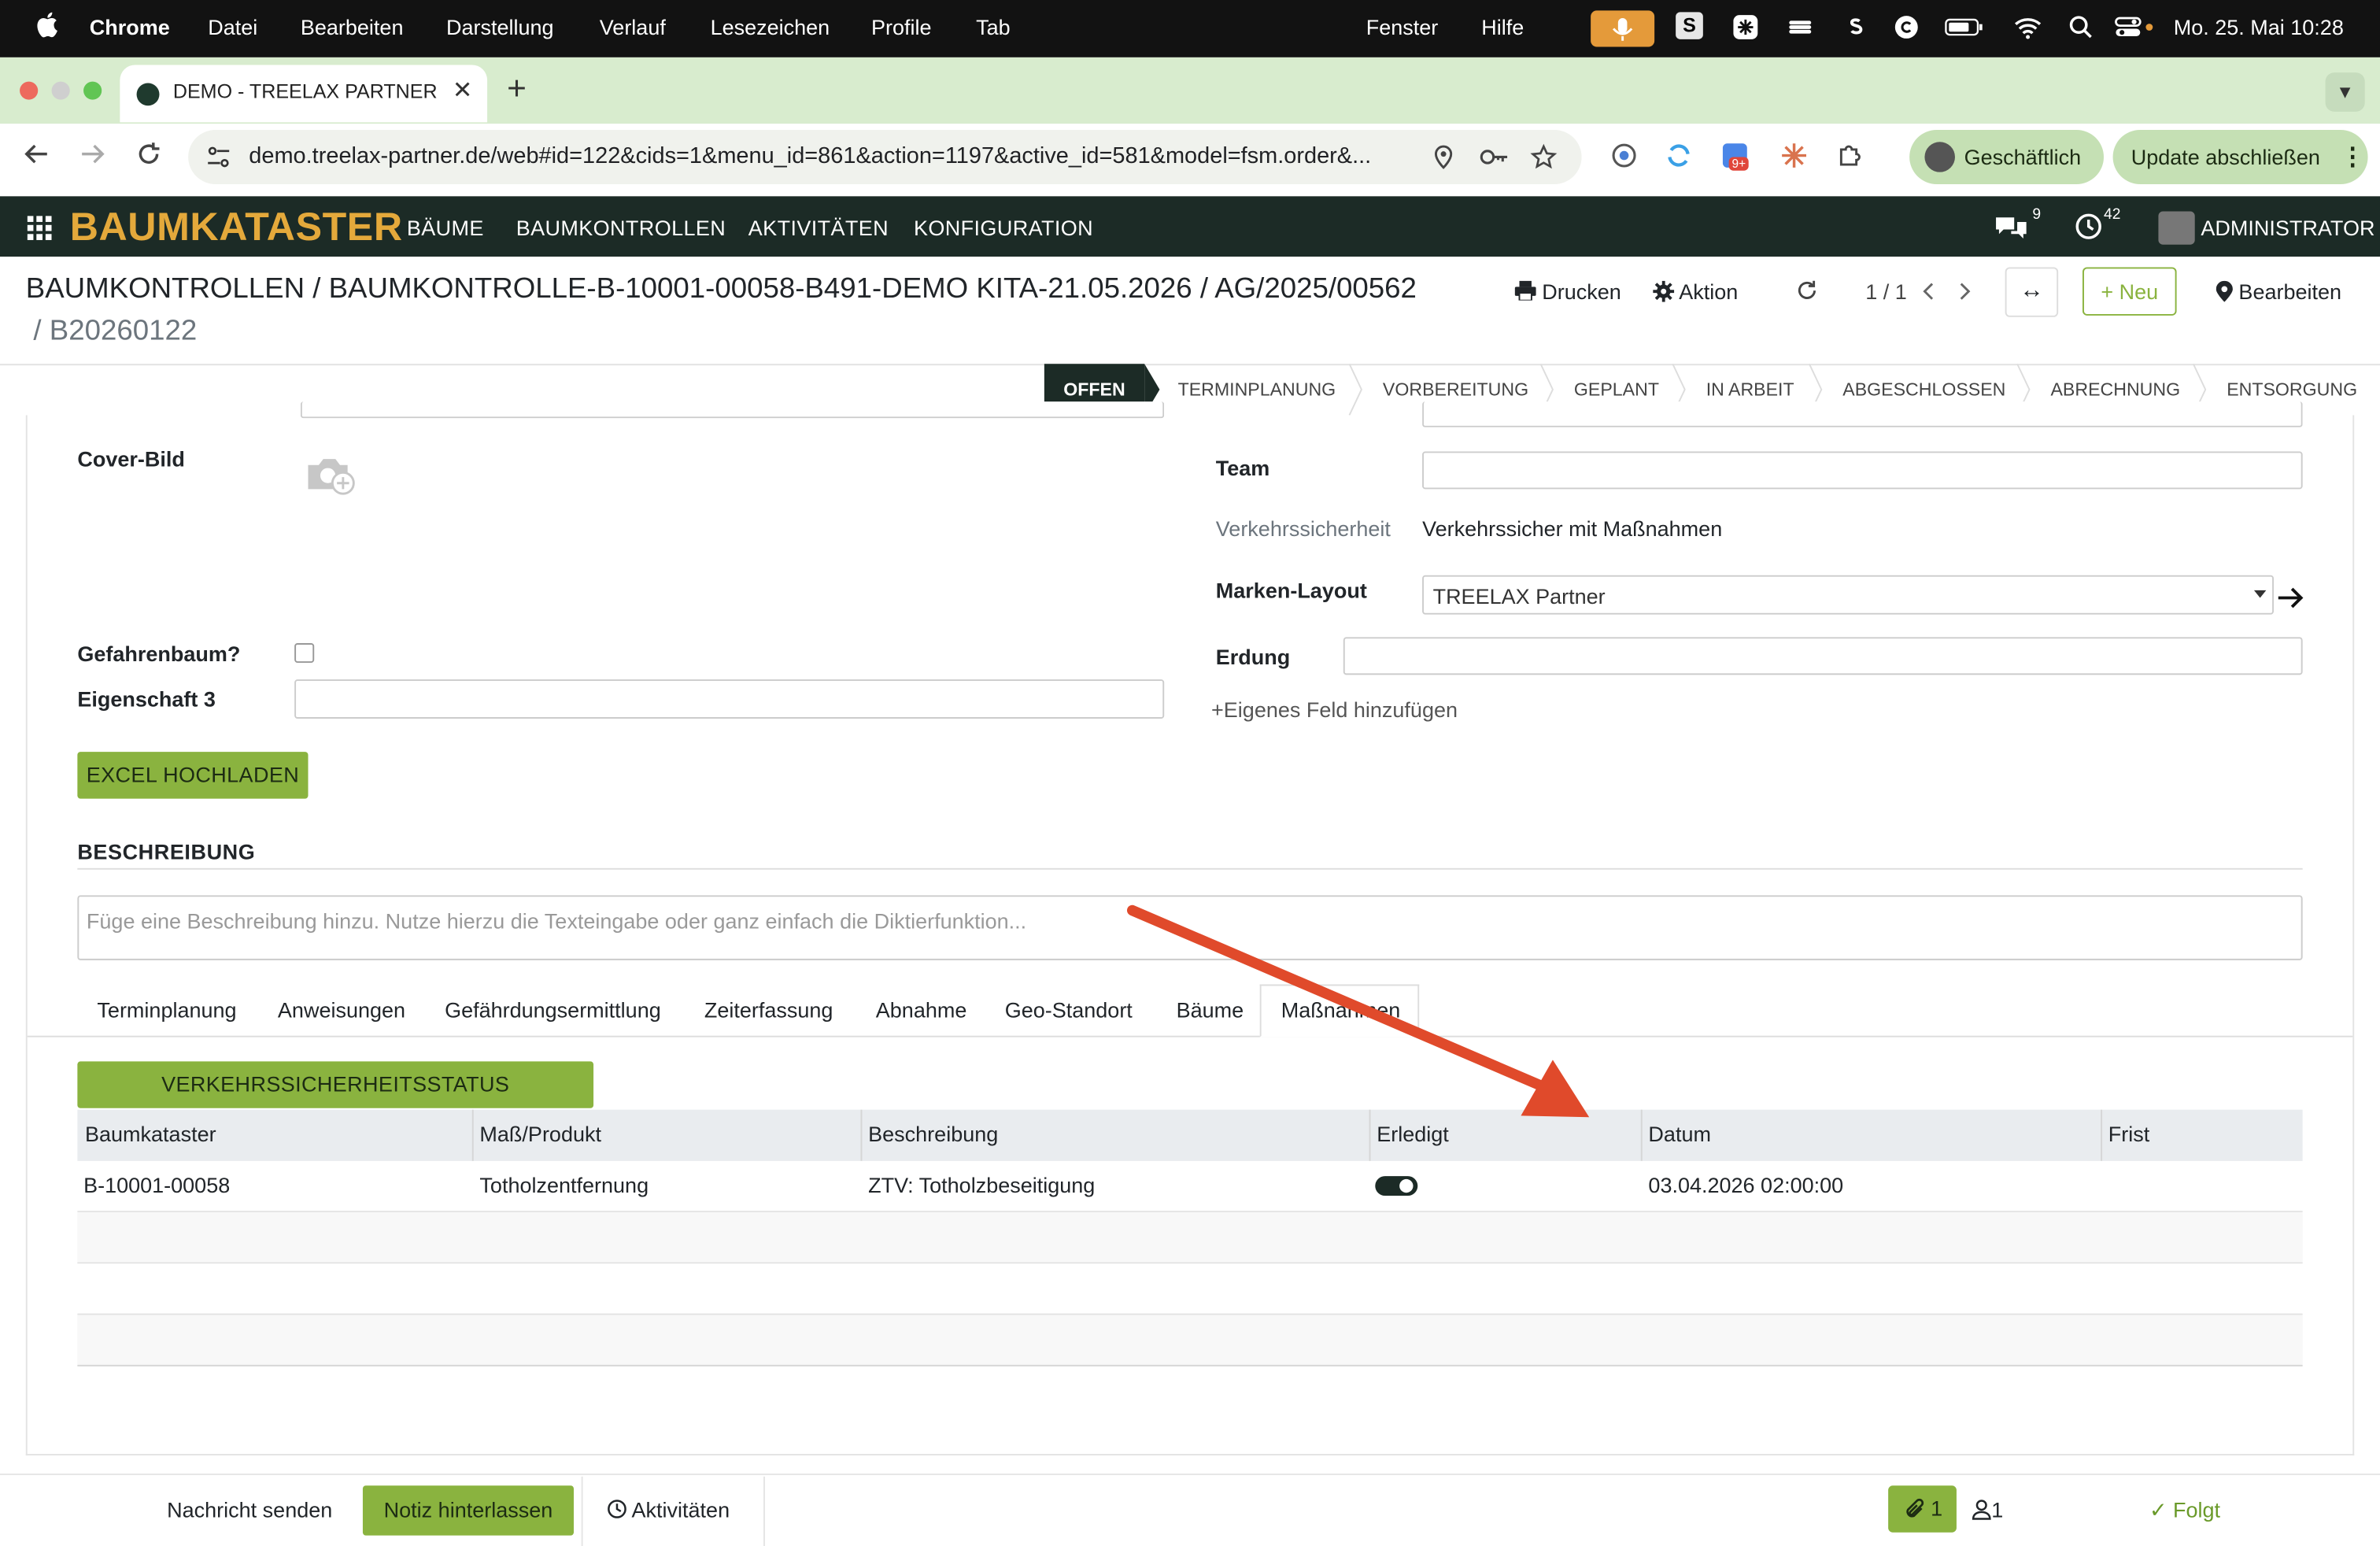  Describe the element at coordinates (2032, 292) in the screenshot. I see `expand-width-icon: ↔` at that location.